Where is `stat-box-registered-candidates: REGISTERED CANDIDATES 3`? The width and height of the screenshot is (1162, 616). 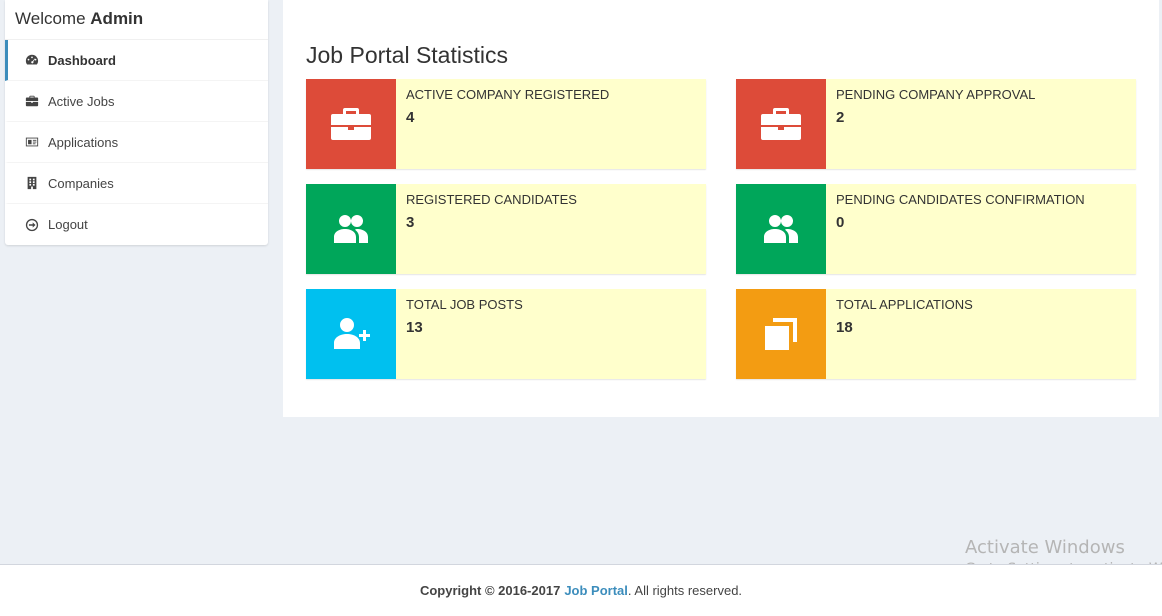 stat-box-registered-candidates: REGISTERED CANDIDATES 3 is located at coordinates (506, 229).